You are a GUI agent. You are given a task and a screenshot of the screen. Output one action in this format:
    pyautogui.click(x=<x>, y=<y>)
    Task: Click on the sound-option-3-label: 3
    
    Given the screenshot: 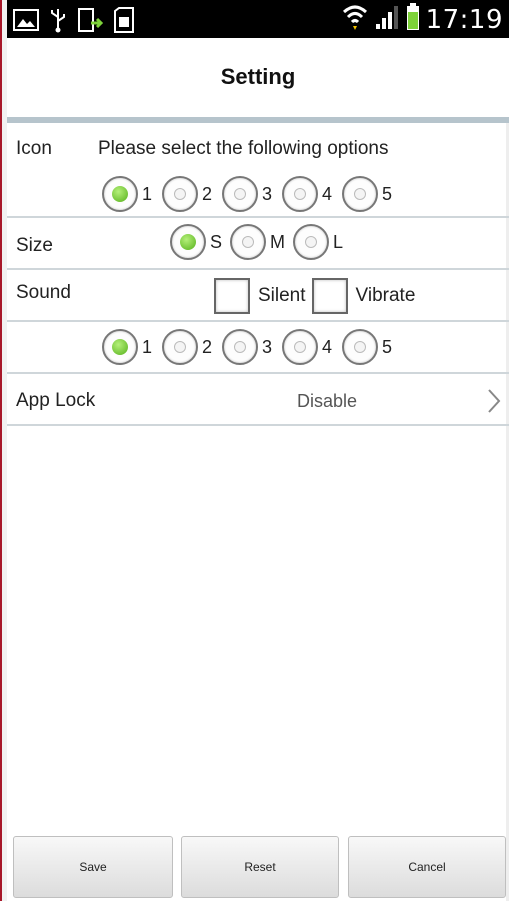 What is the action you would take?
    pyautogui.click(x=267, y=346)
    